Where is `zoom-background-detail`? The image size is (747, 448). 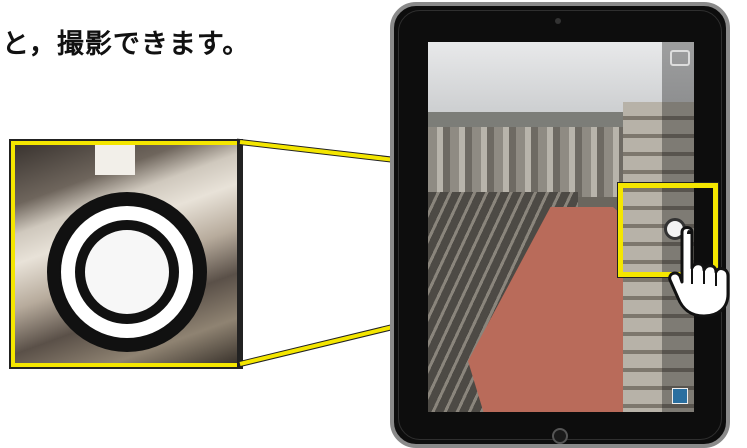
zoom-background-detail is located at coordinates (115, 160).